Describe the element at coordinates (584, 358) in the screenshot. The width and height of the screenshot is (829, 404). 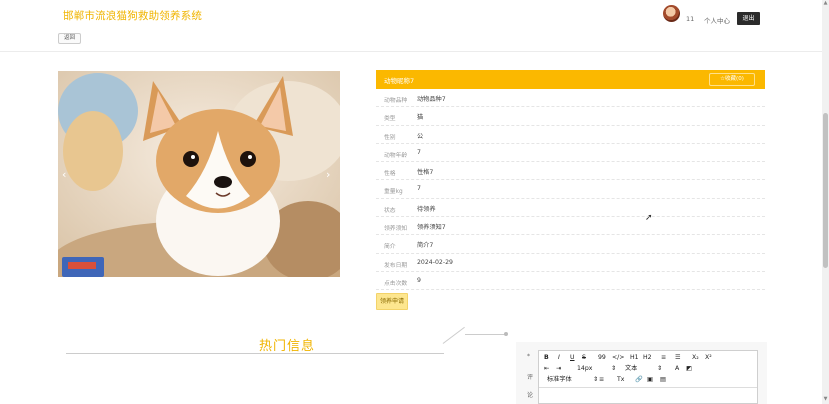
I see `strike-button: S` at that location.